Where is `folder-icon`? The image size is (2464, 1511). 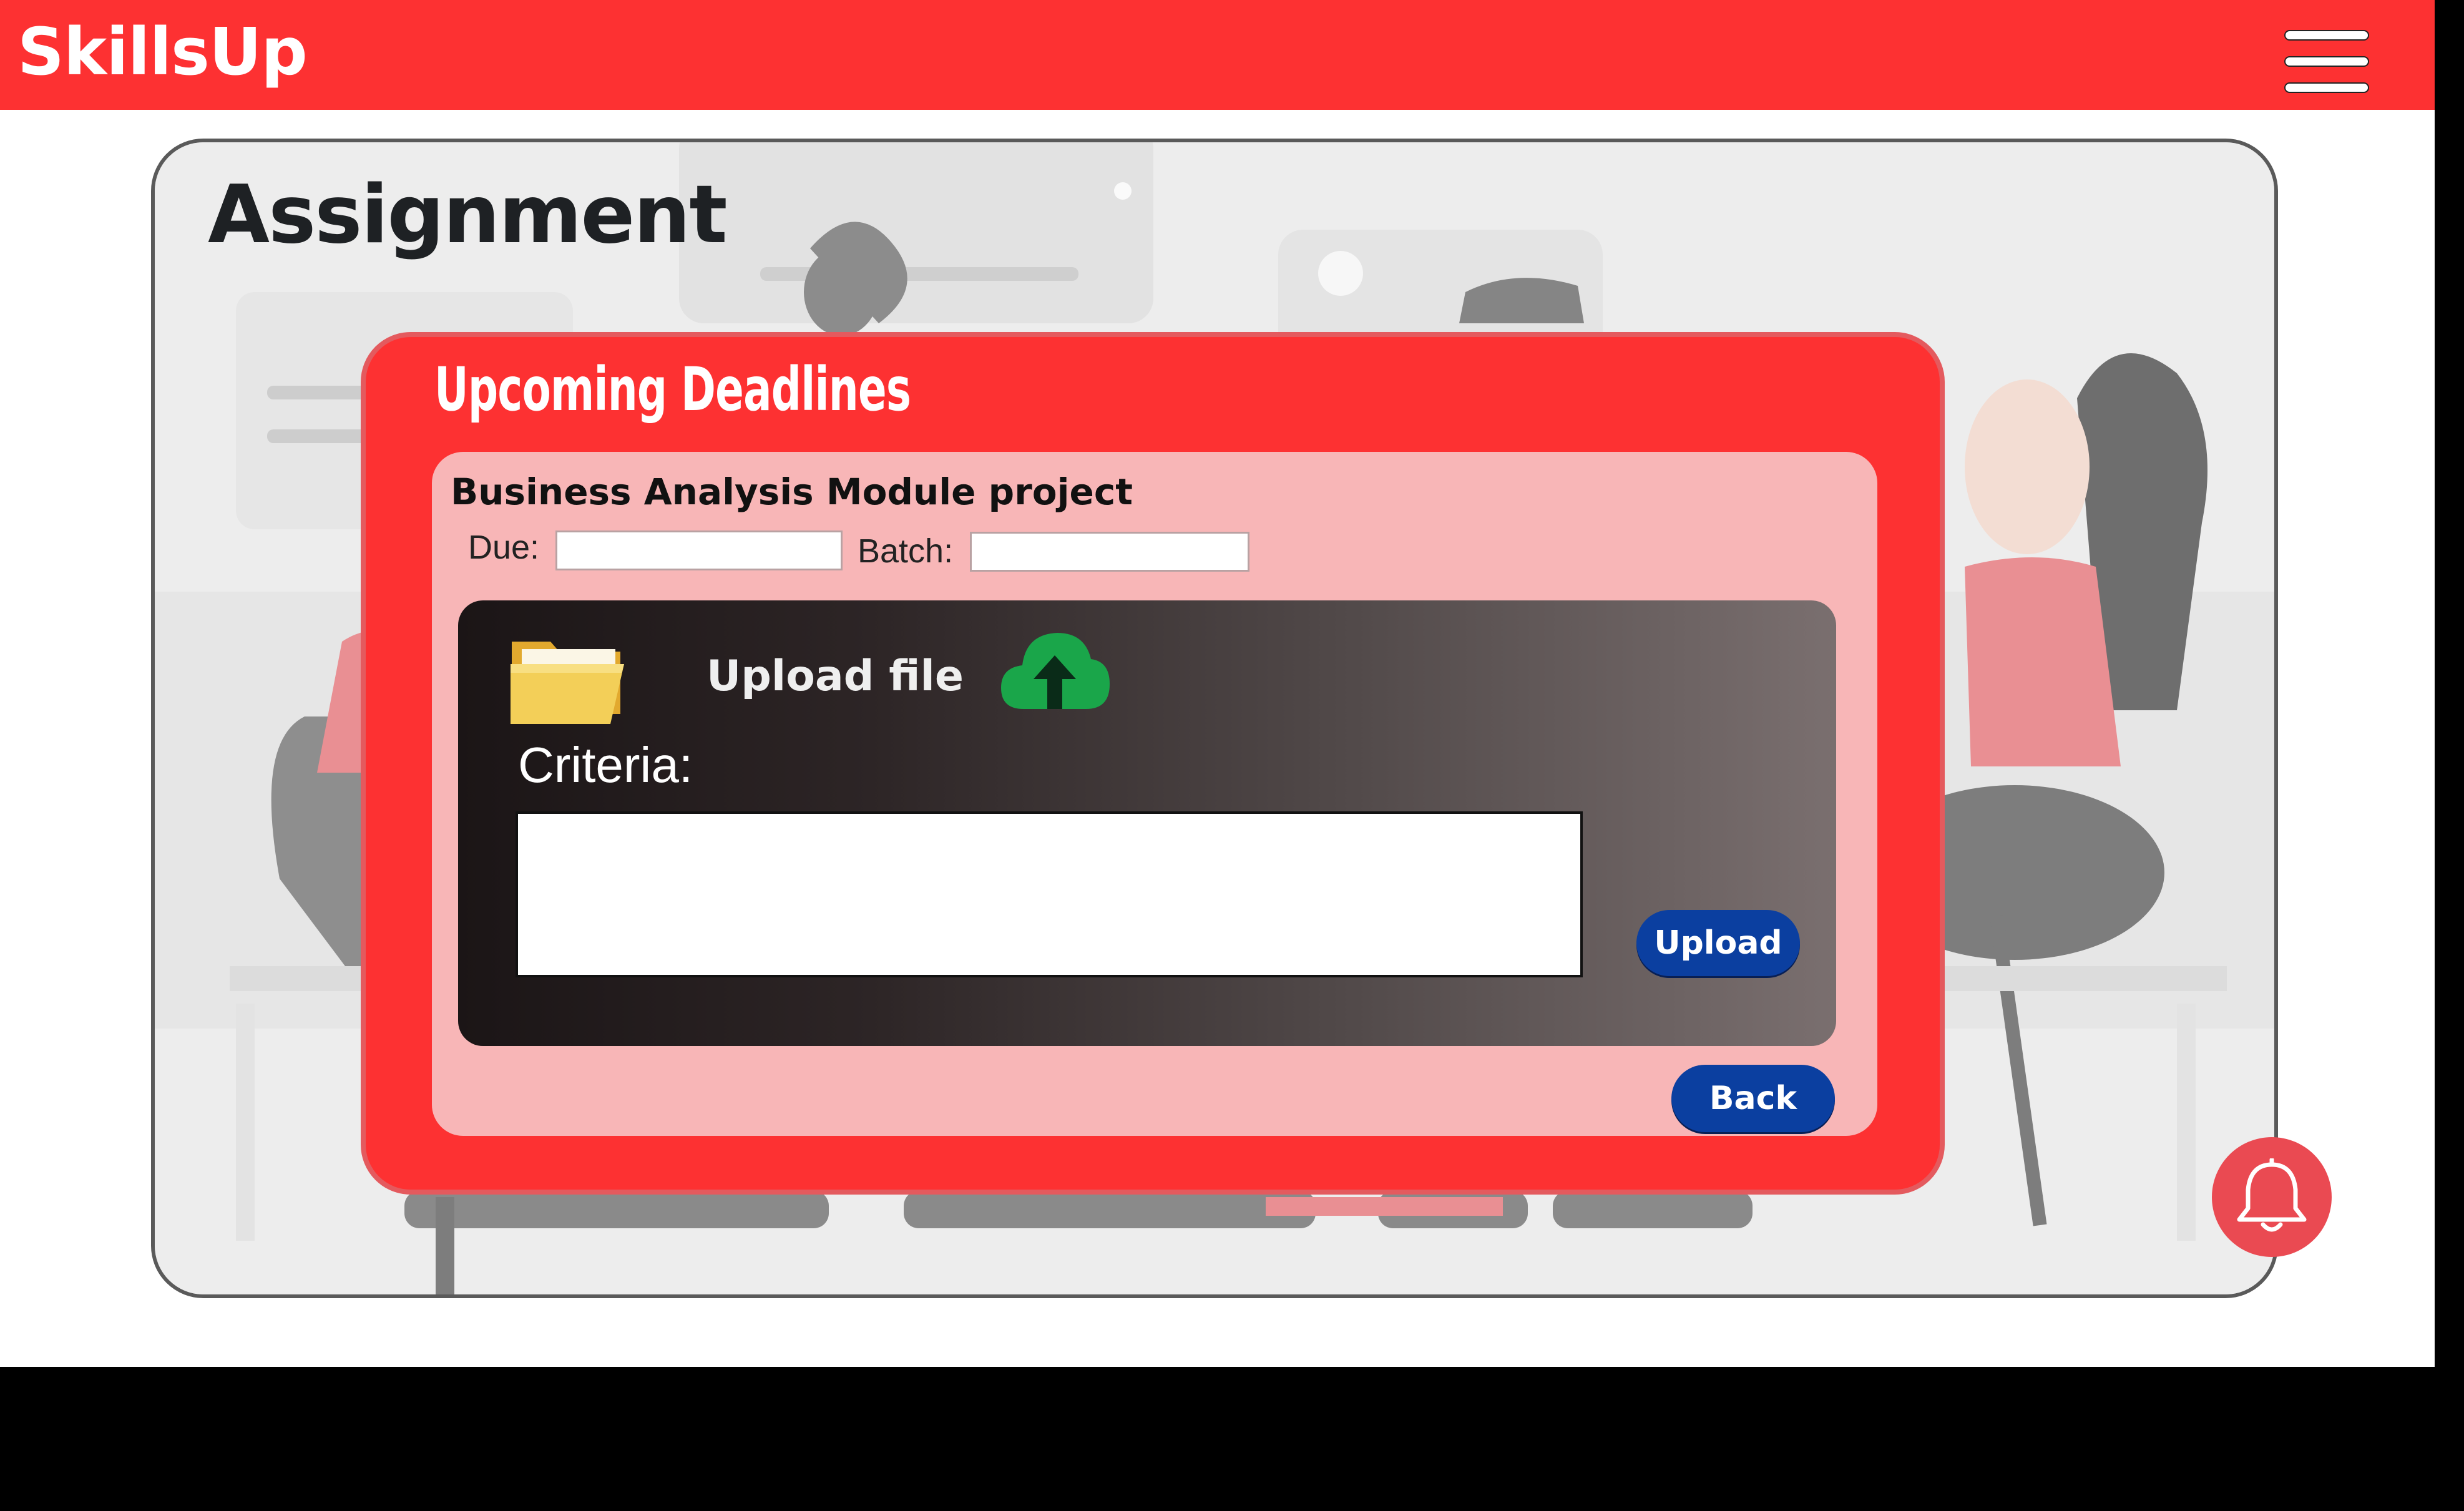
folder-icon is located at coordinates (567, 679).